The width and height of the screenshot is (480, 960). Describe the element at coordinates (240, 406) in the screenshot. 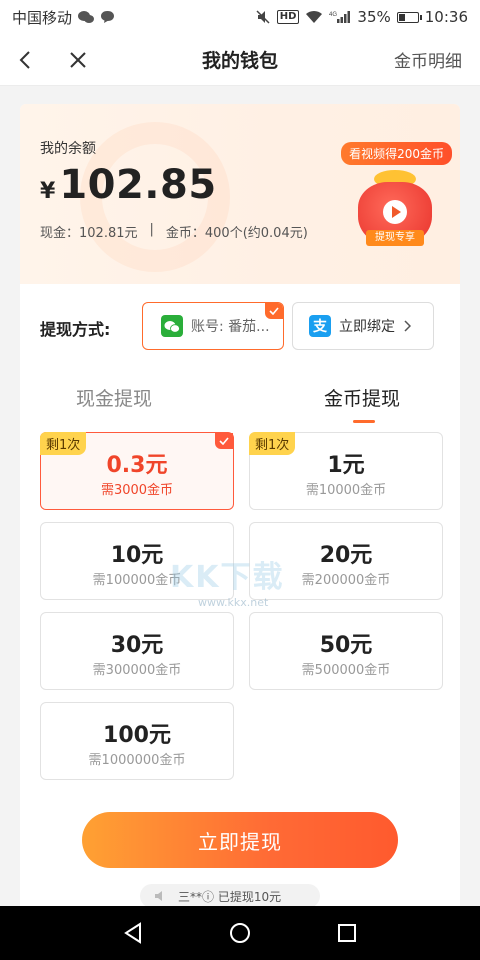

I see `withdraw-tabs: 现金提现 金币提现` at that location.